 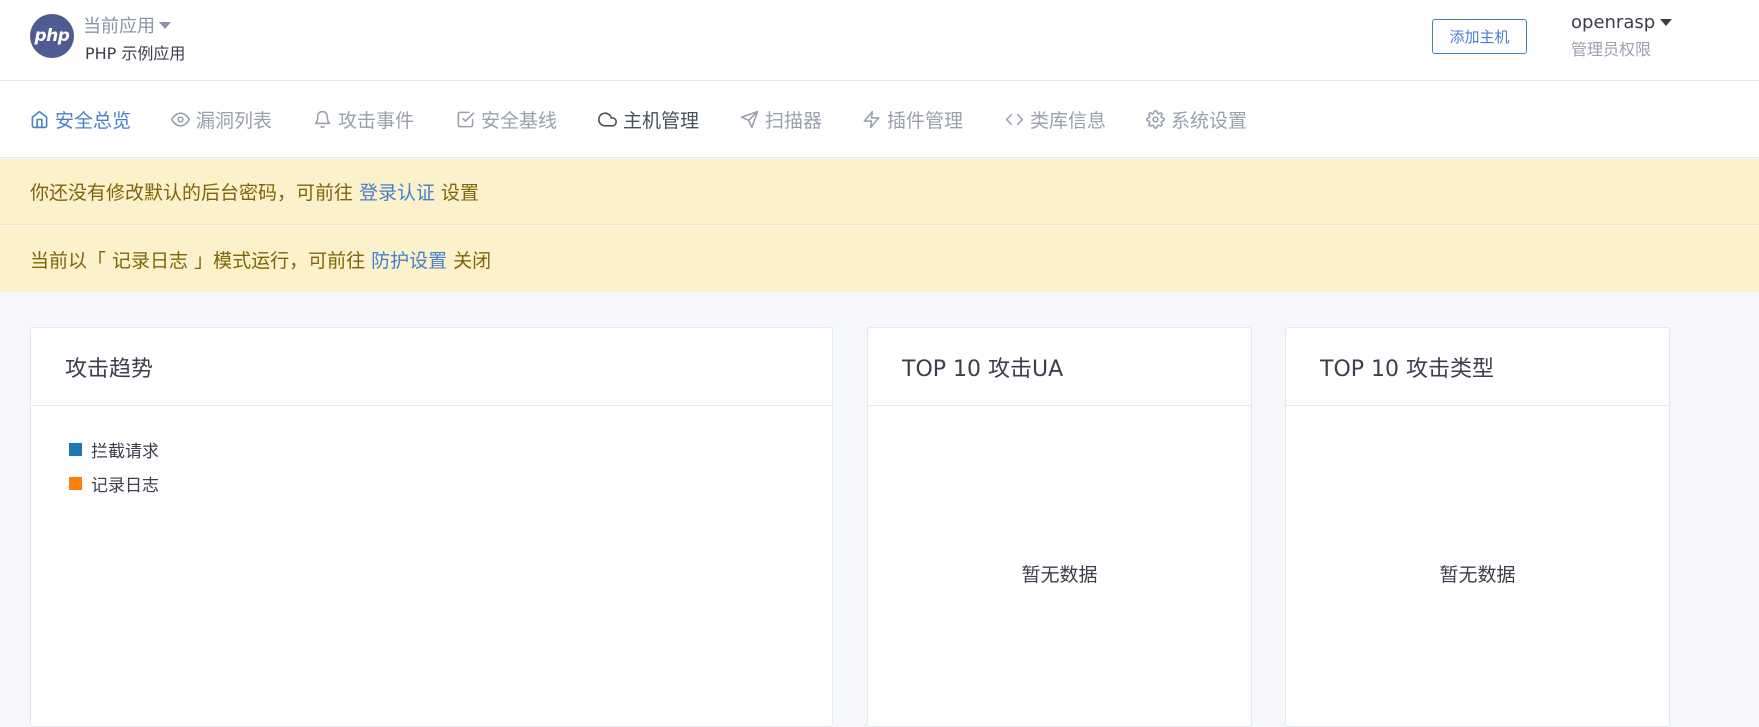 What do you see at coordinates (192, 193) in the screenshot?
I see `alert-text: 你还没有修改默认的后台密码，可前往` at bounding box center [192, 193].